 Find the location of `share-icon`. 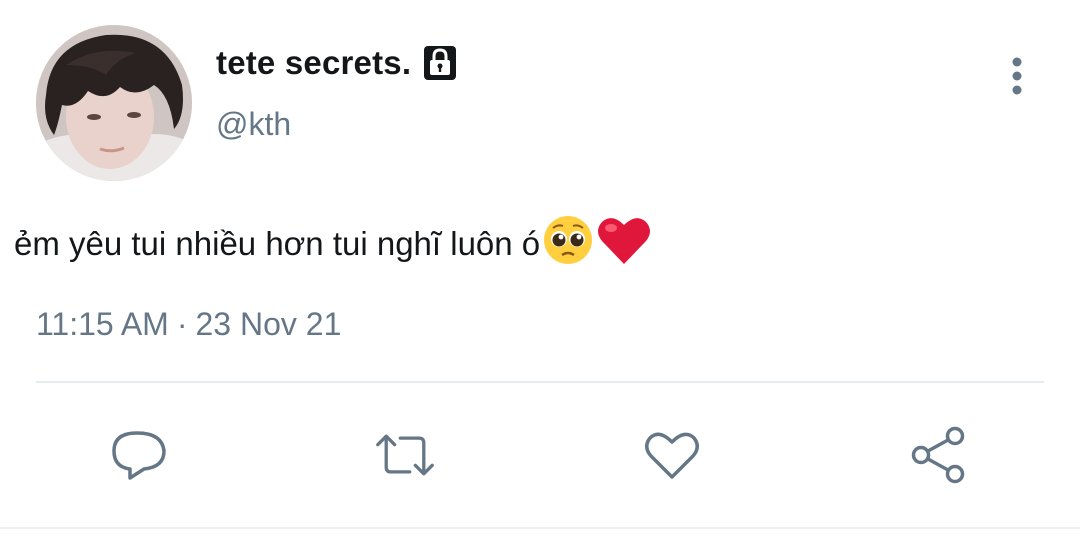

share-icon is located at coordinates (938, 455).